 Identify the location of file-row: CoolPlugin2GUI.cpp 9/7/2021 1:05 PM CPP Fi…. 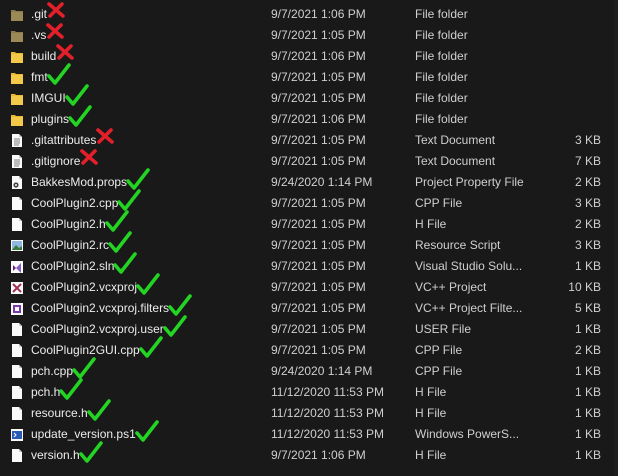
(309, 348).